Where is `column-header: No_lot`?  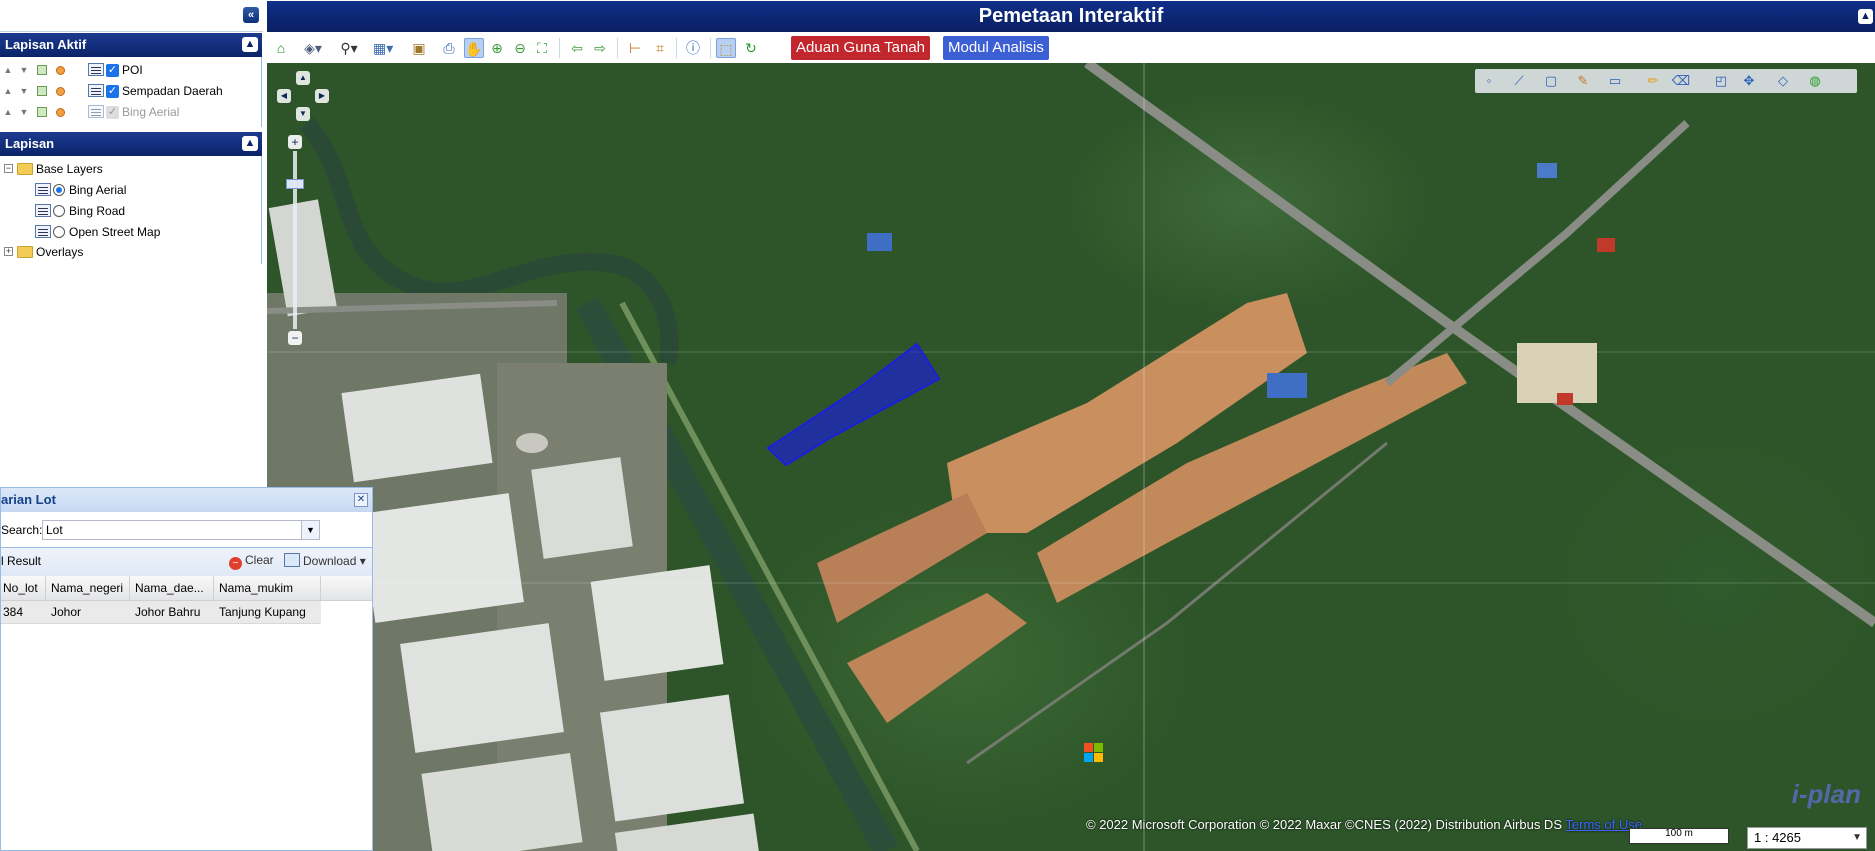
column-header: No_lot is located at coordinates (23, 588).